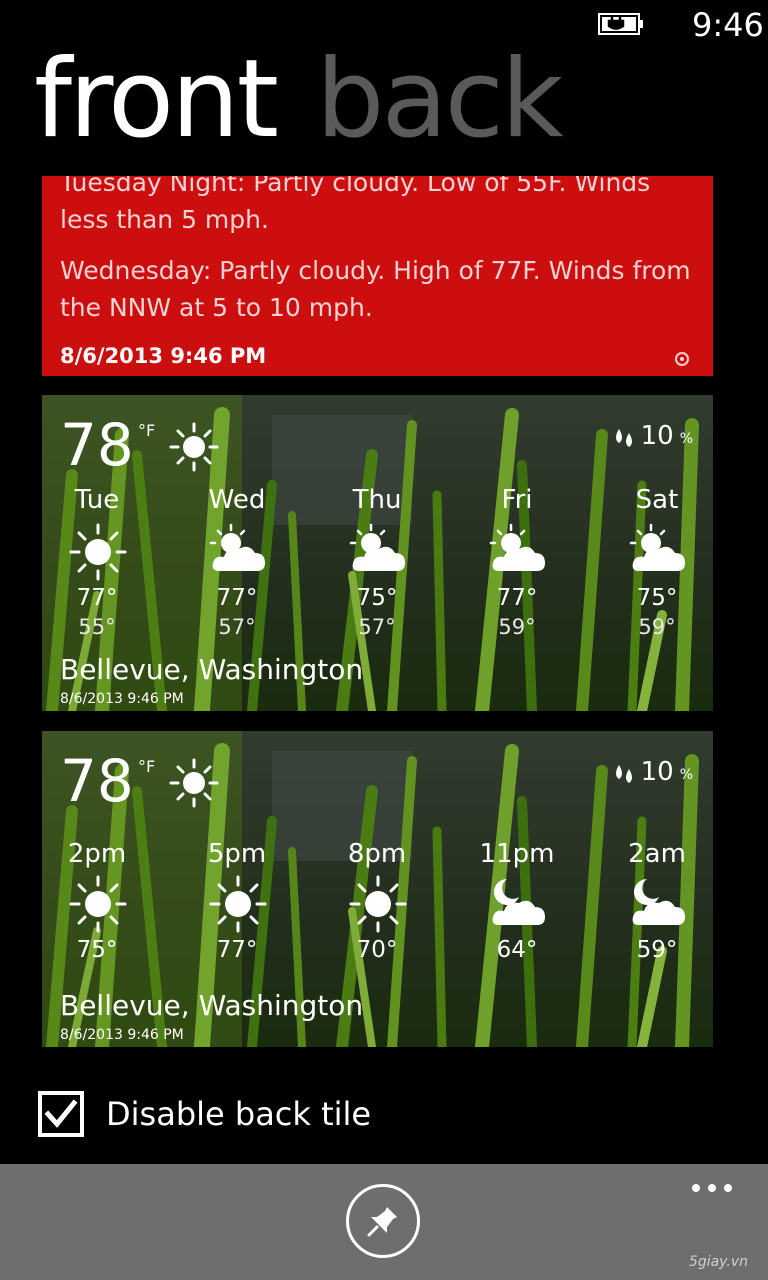 Image resolution: width=768 pixels, height=1280 pixels. Describe the element at coordinates (517, 854) in the screenshot. I see `hour-label: 11pm` at that location.